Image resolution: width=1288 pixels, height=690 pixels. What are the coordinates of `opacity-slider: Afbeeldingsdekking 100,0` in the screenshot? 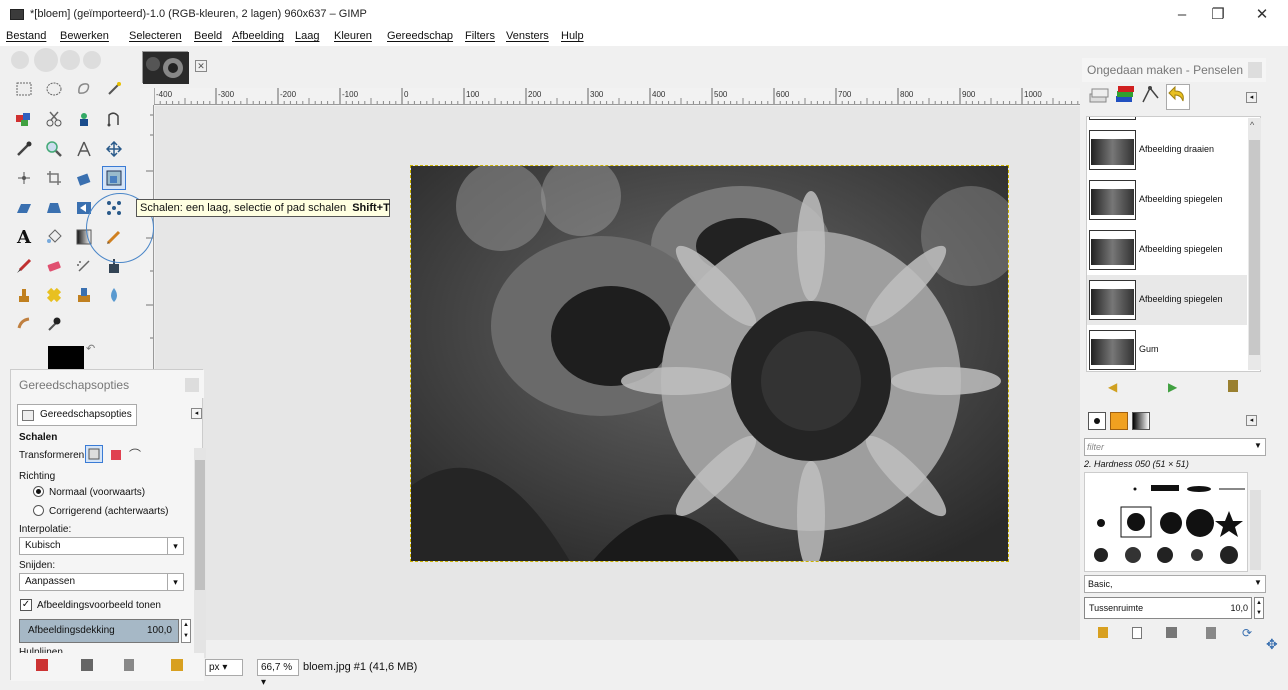 It's located at (99, 631).